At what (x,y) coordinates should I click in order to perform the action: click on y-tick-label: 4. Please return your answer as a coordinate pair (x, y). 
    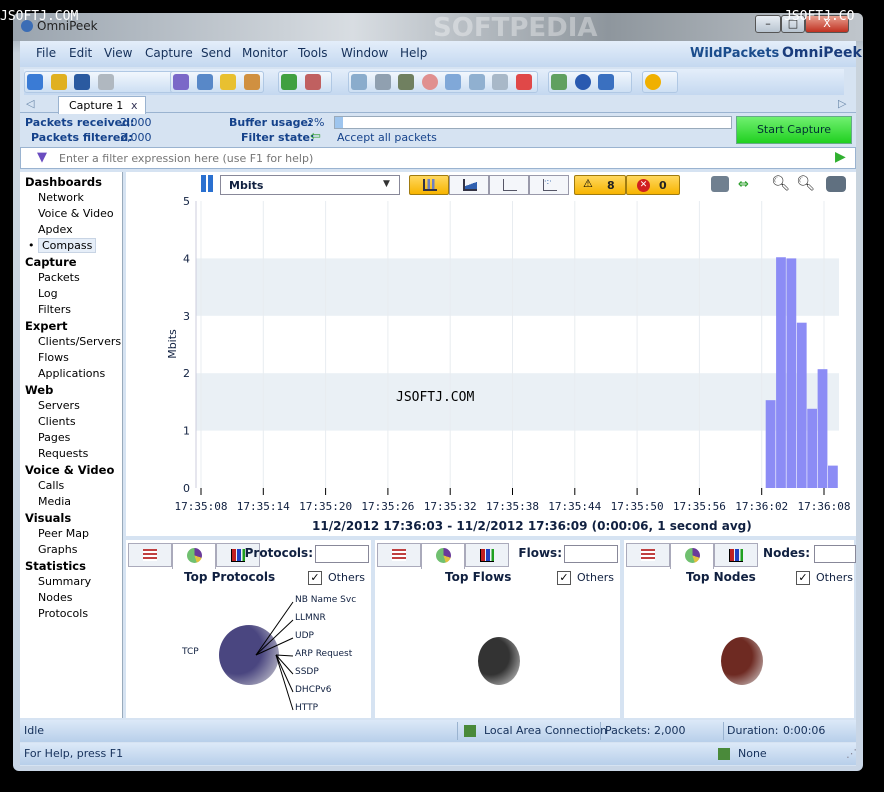
    Looking at the image, I should click on (186, 258).